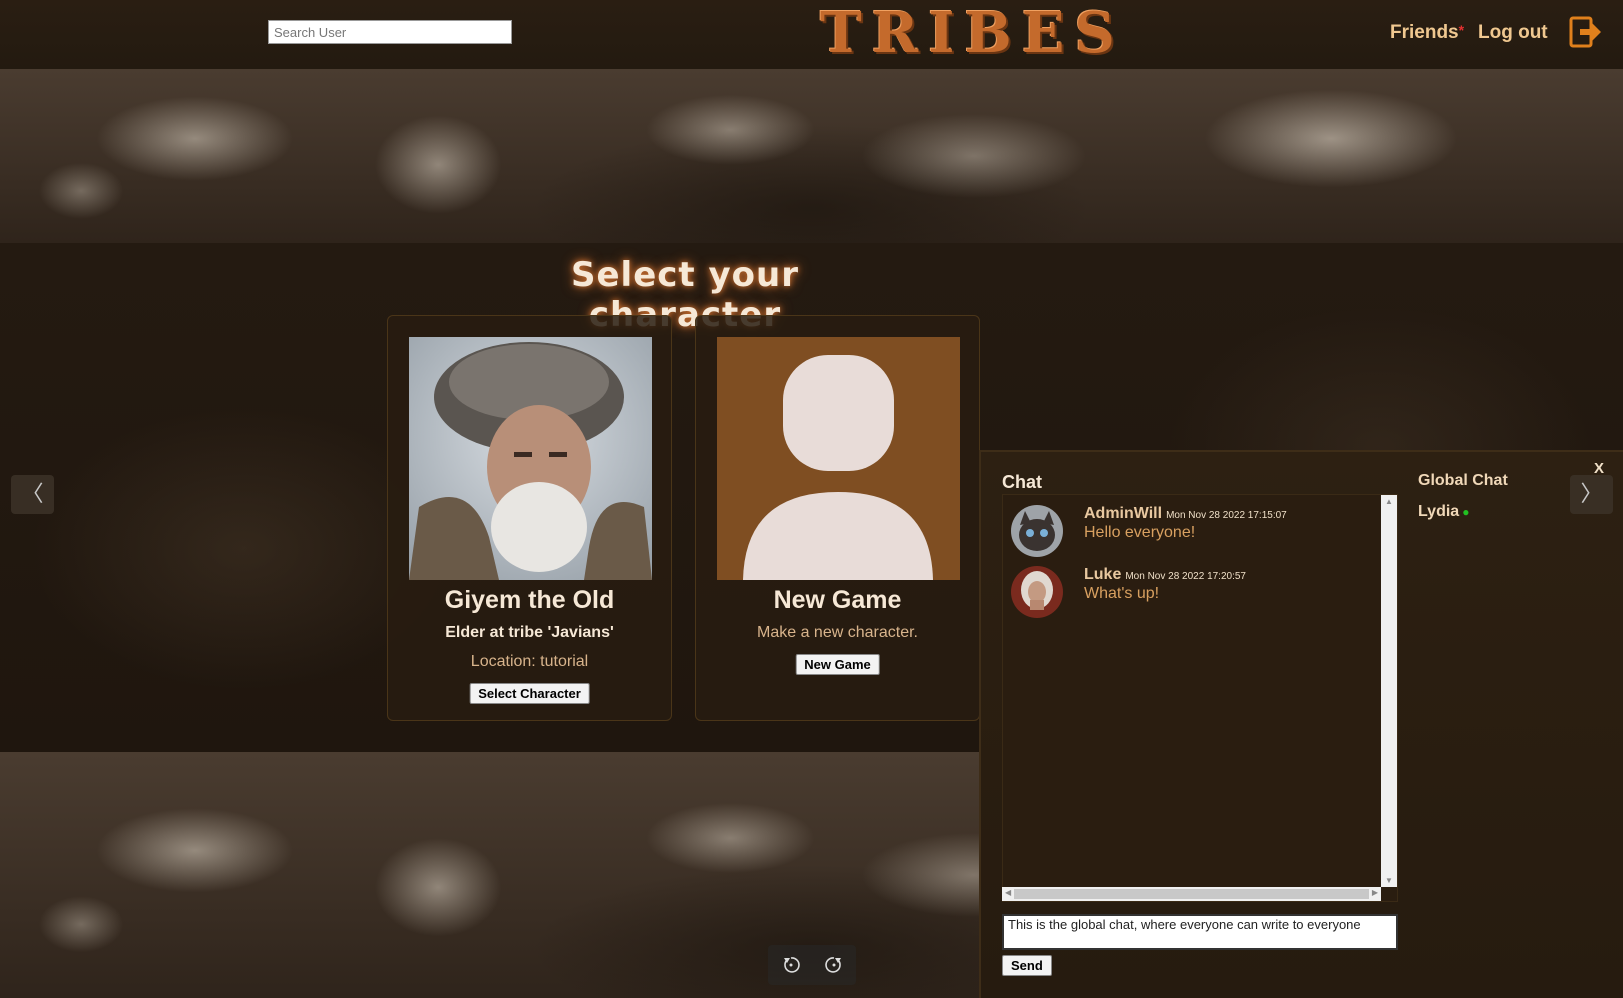 The width and height of the screenshot is (1623, 998). Describe the element at coordinates (1226, 515) in the screenshot. I see `message-timestamp: Mon Nov 28 2022 17:15:07` at that location.